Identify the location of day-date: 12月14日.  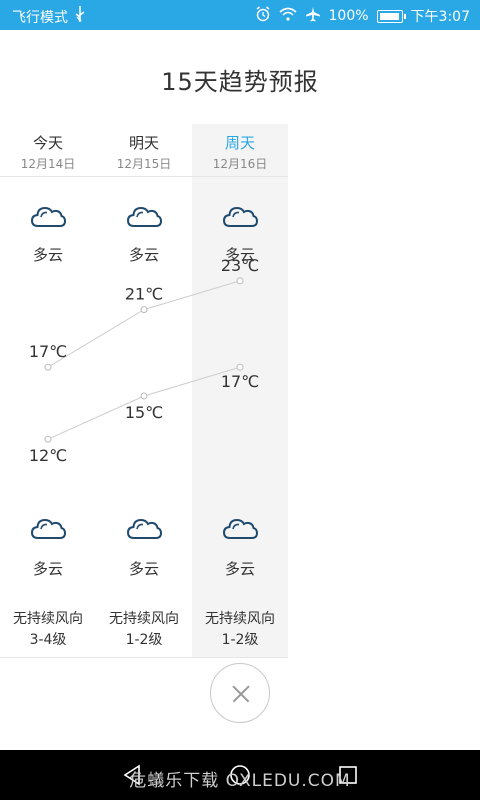
(48, 164).